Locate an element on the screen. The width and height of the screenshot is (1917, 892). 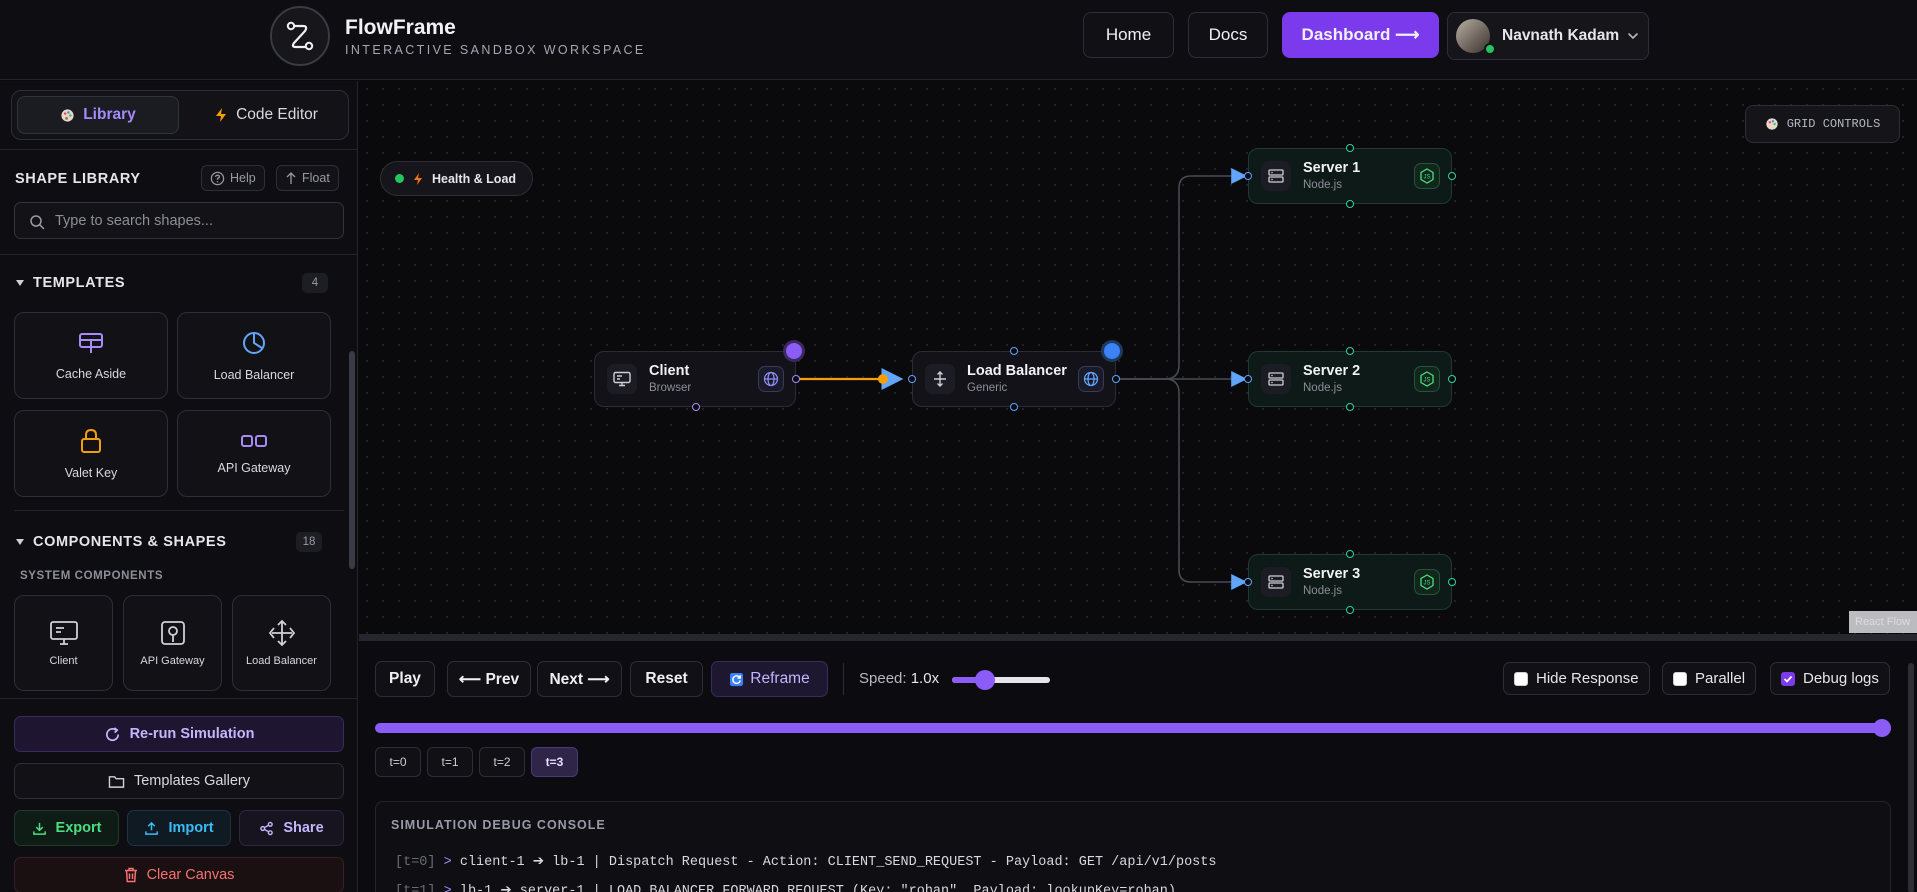
flowframe-logo is located at coordinates (300, 36).